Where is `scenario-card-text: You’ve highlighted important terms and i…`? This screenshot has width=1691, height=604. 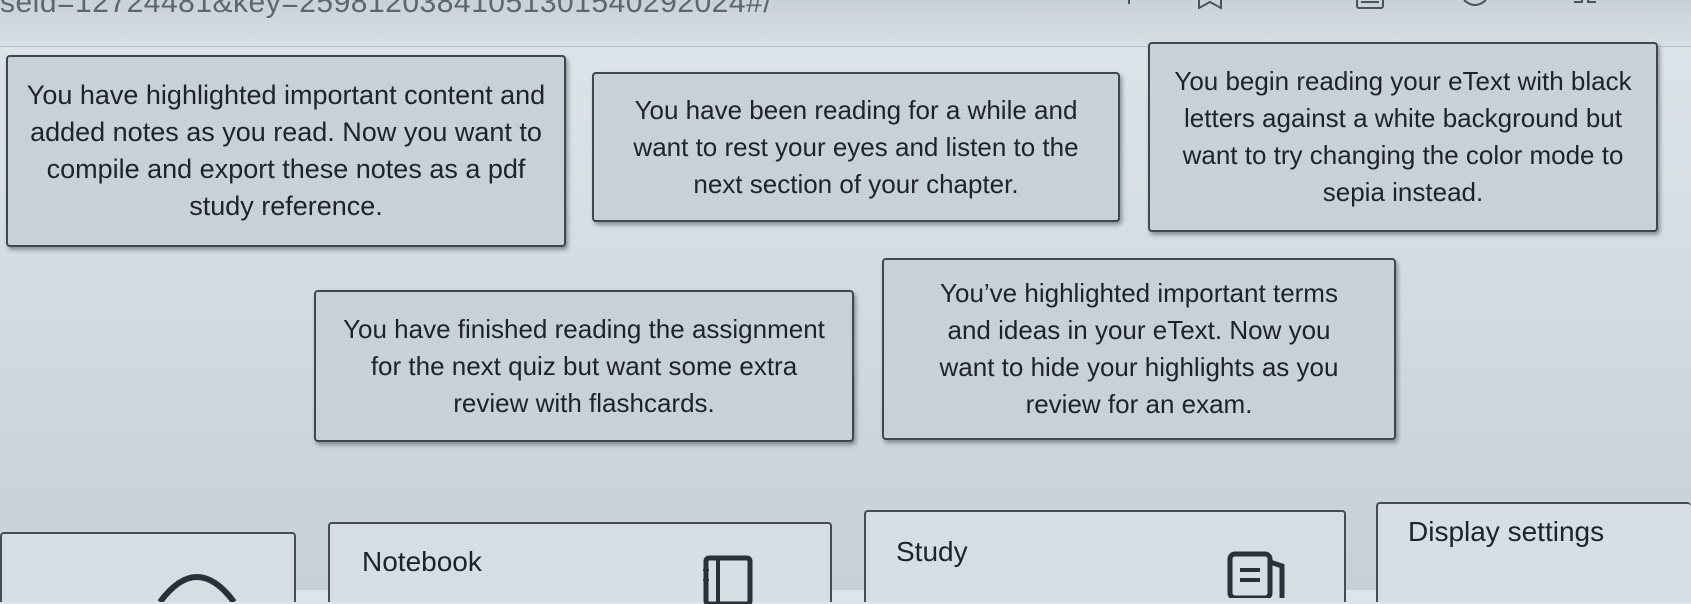
scenario-card-text: You’ve highlighted important terms and i… is located at coordinates (1139, 348).